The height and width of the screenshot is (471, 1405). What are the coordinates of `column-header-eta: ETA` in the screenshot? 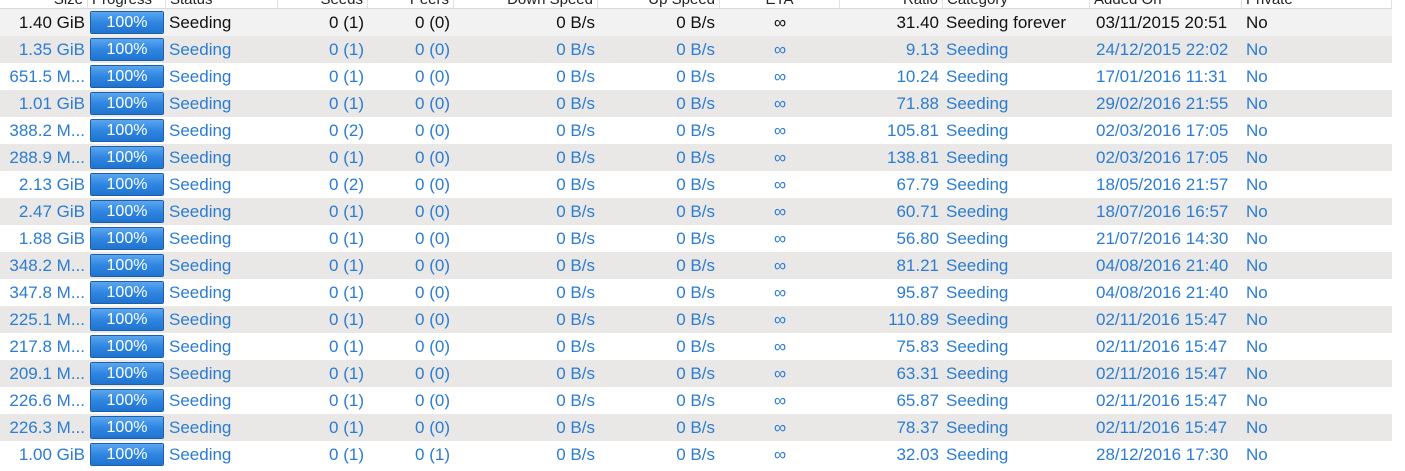 It's located at (780, 4).